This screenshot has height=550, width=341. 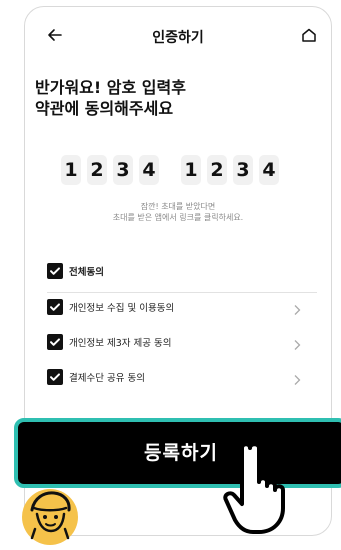 What do you see at coordinates (178, 212) in the screenshot?
I see `invite-hint: 잠깐! 초대를 받았다면 초대를 받은 앱에서 링크를 클릭하세요.` at bounding box center [178, 212].